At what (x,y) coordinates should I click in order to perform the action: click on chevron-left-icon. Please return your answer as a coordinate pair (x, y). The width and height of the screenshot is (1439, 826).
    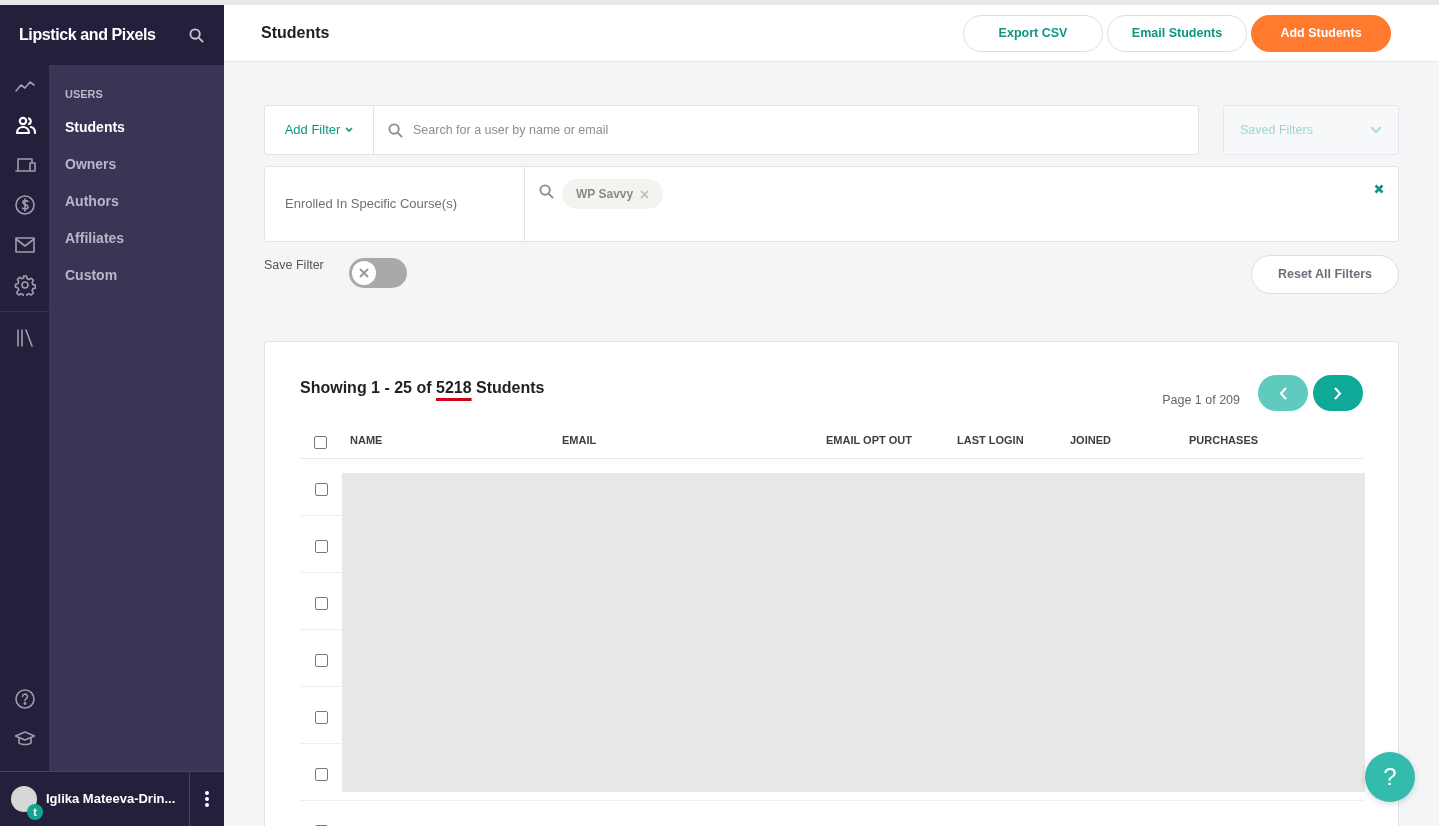
    Looking at the image, I should click on (1283, 393).